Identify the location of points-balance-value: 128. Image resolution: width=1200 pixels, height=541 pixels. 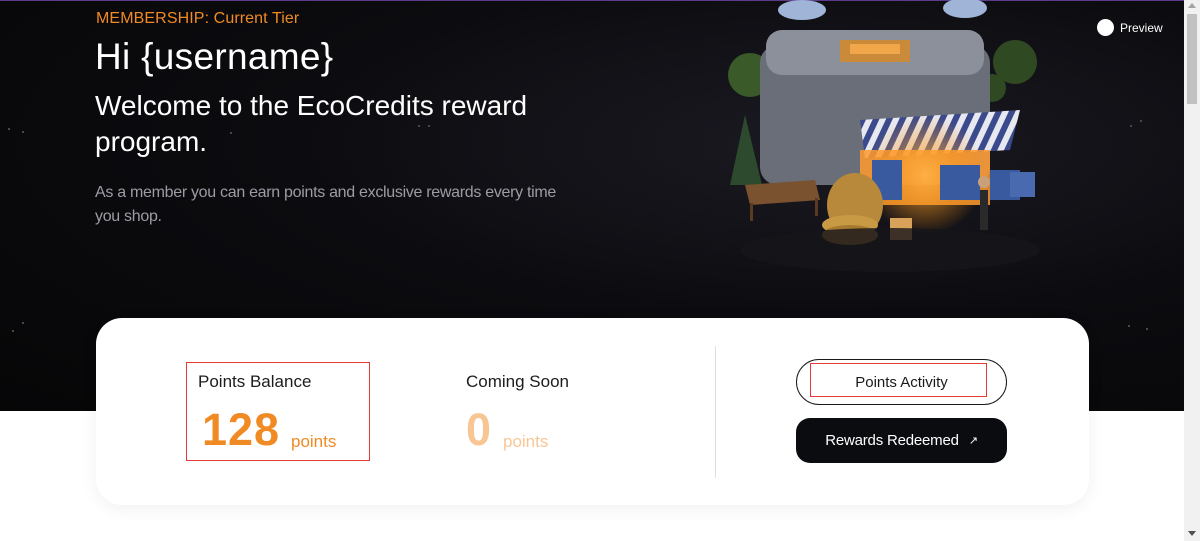
(241, 429).